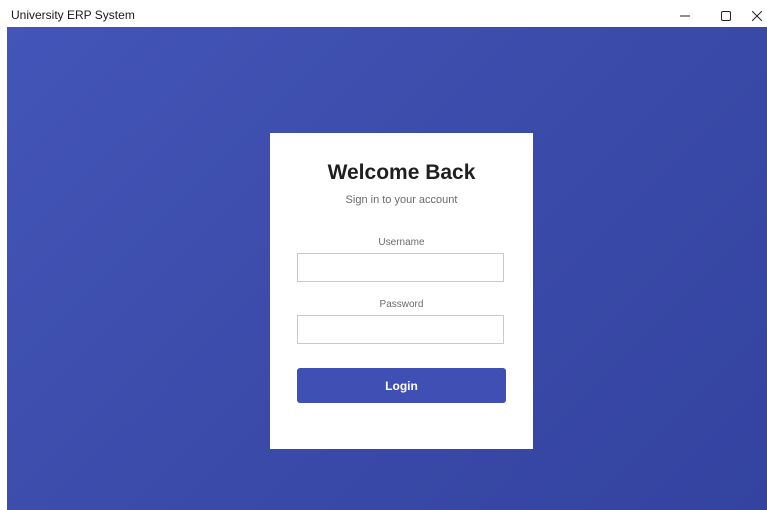 The image size is (767, 510). I want to click on password-input, so click(400, 329).